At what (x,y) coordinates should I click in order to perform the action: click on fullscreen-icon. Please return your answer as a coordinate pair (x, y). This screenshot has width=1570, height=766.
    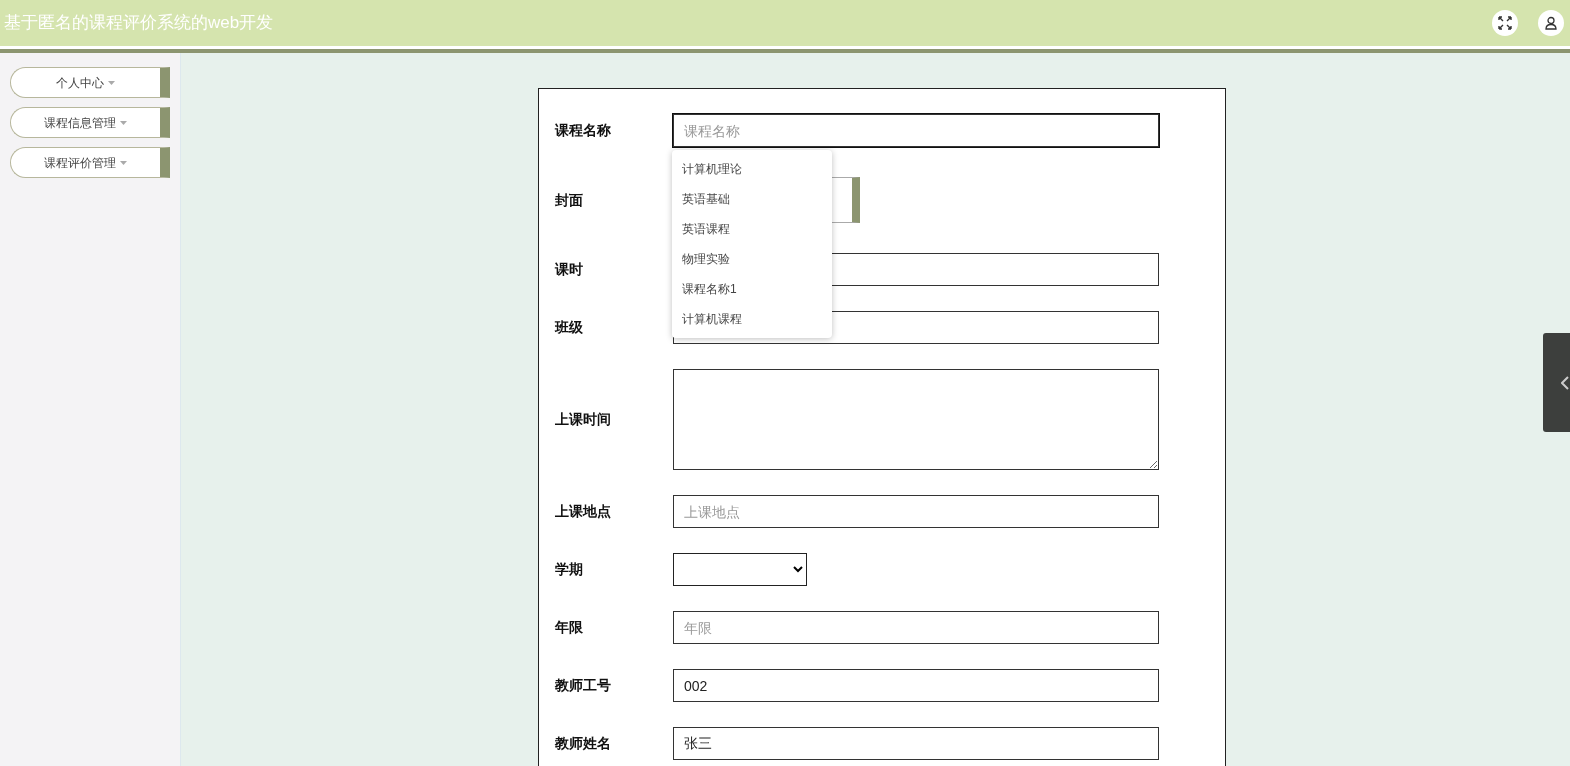
    Looking at the image, I should click on (1505, 23).